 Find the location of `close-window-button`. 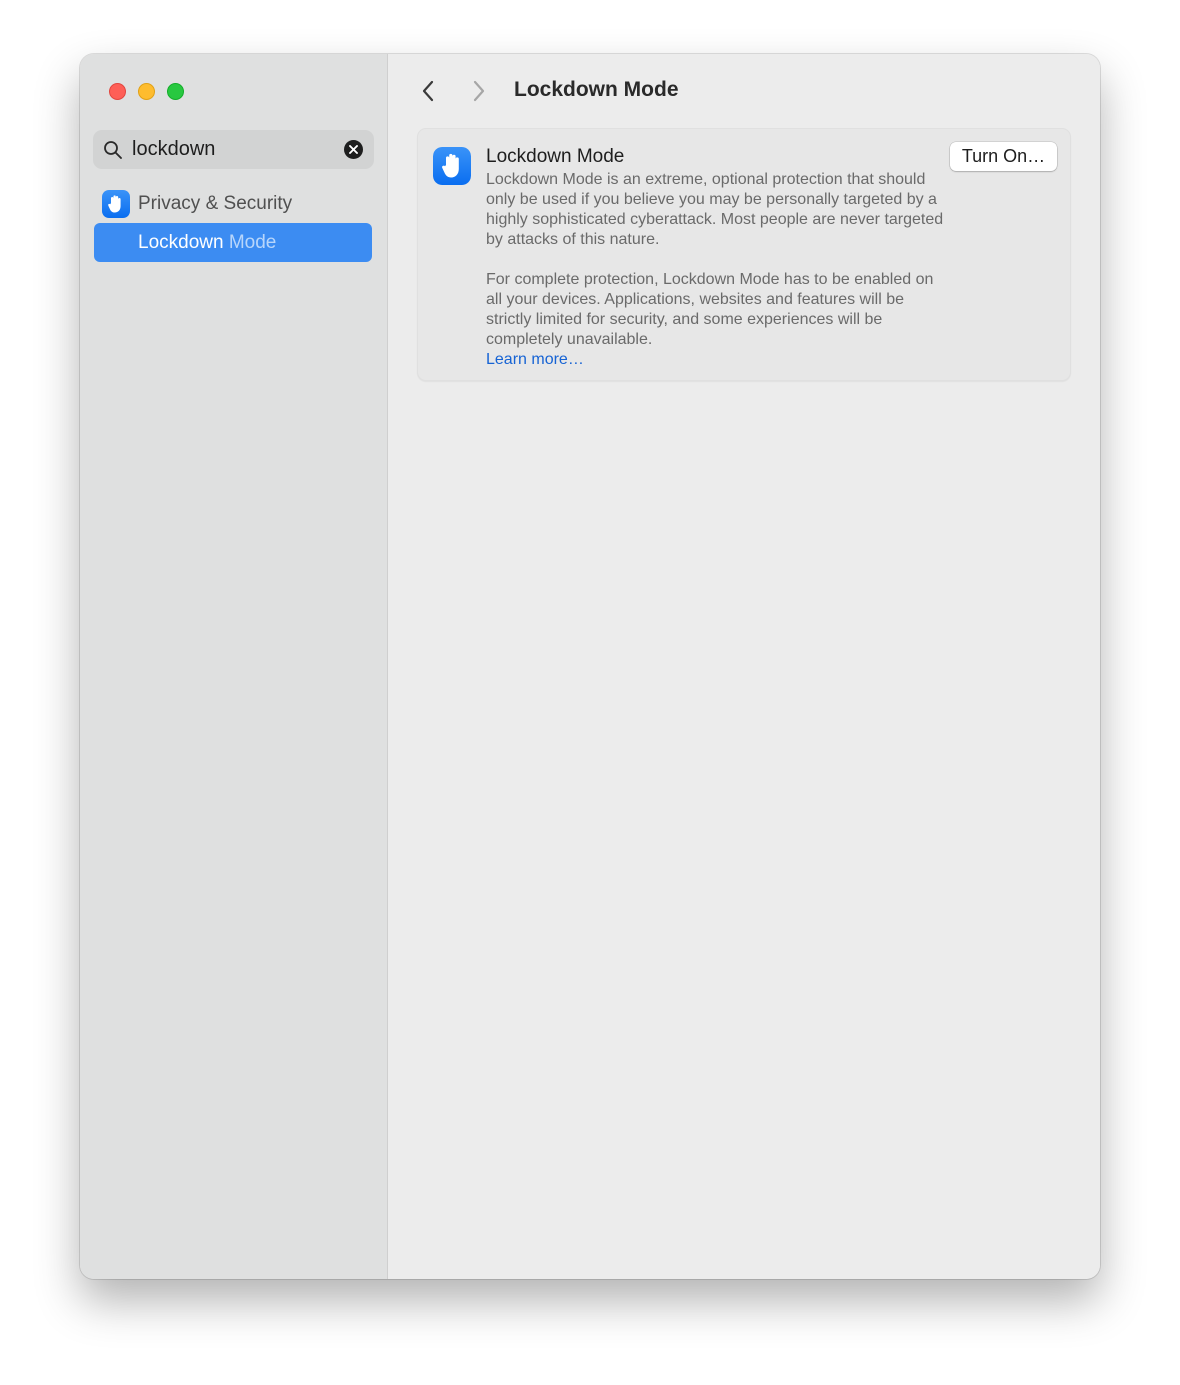

close-window-button is located at coordinates (117, 91).